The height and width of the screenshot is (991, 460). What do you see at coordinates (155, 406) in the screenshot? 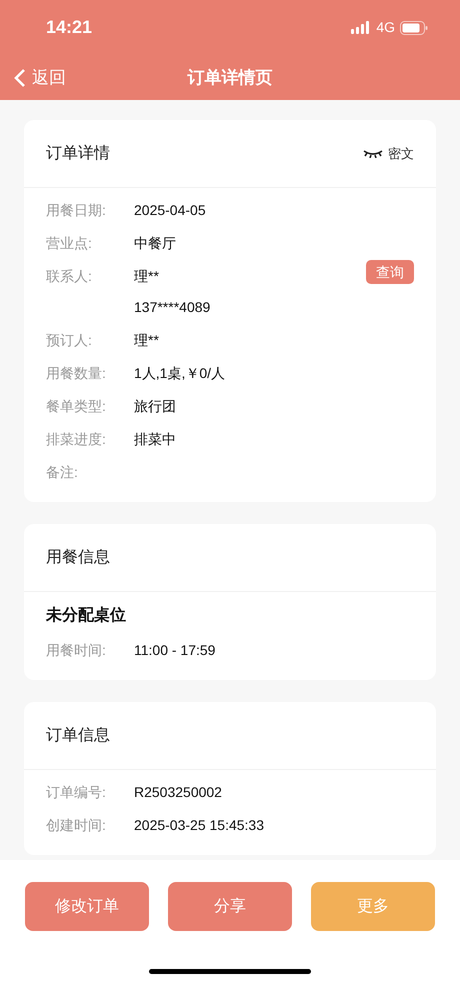
I see `field-value: 旅行团` at bounding box center [155, 406].